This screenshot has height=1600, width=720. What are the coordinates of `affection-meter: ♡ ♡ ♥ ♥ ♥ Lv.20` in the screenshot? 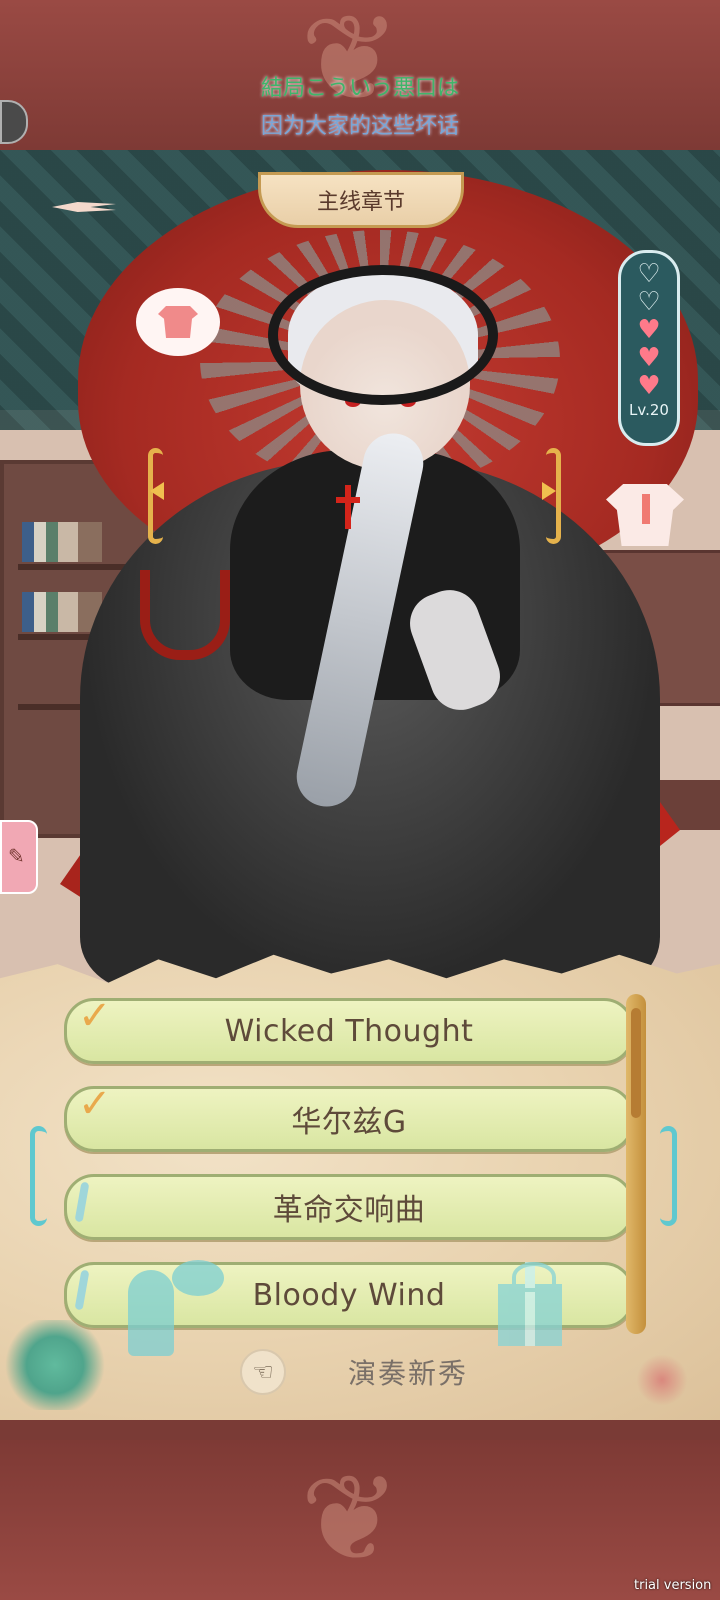 It's located at (649, 348).